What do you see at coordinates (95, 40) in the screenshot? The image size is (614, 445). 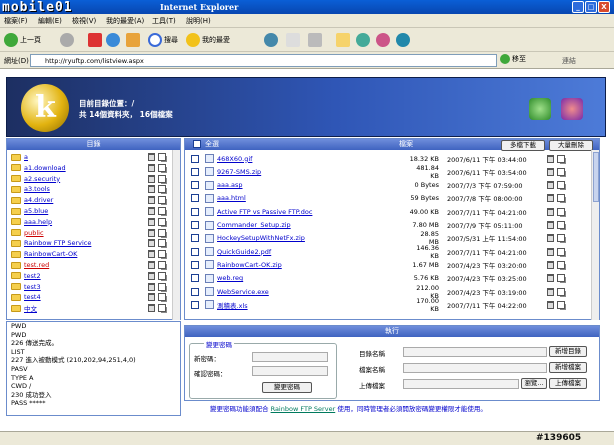 I see `stop-button` at bounding box center [95, 40].